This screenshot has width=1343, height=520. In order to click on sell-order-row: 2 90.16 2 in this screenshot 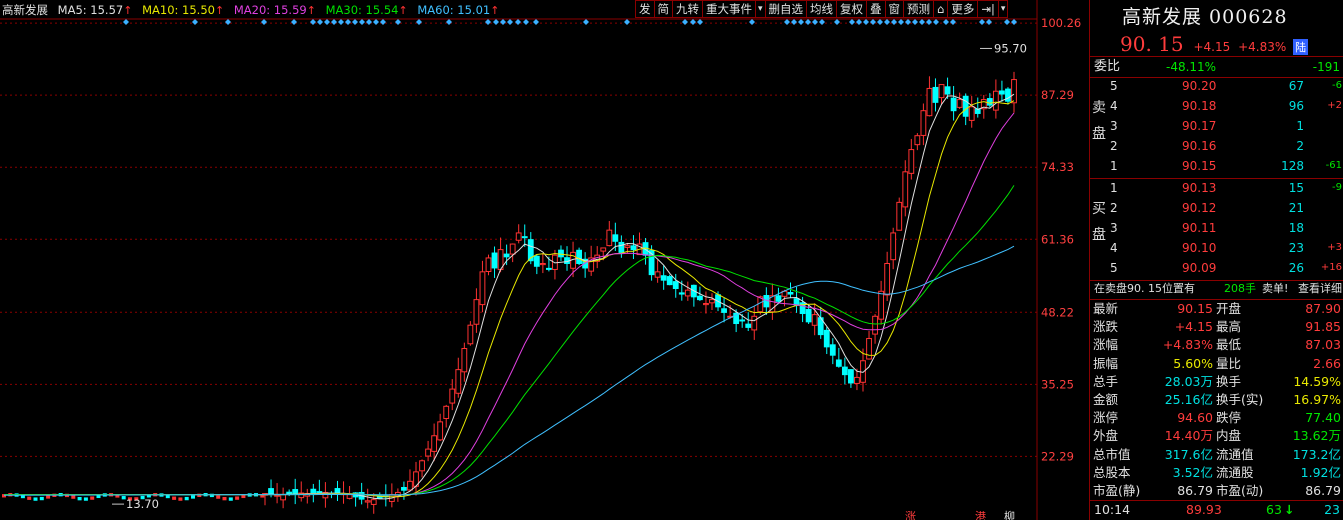, I will do `click(1216, 146)`.